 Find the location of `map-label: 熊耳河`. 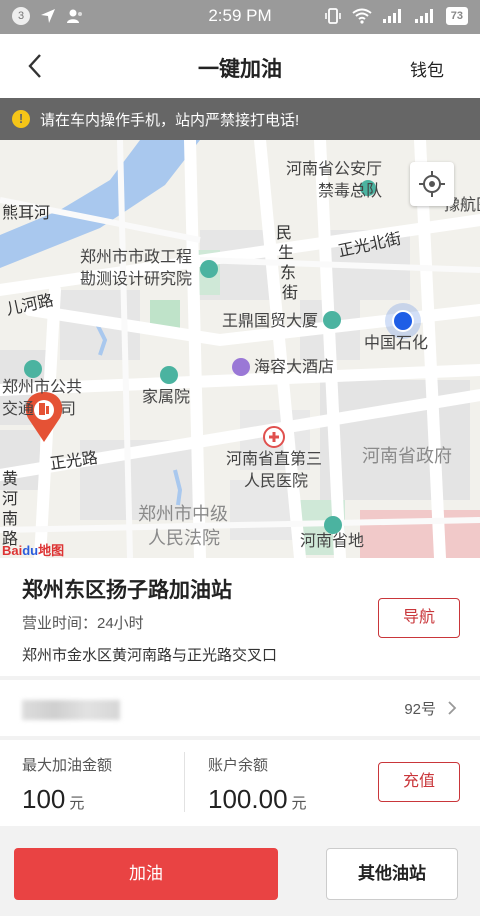

map-label: 熊耳河 is located at coordinates (26, 213).